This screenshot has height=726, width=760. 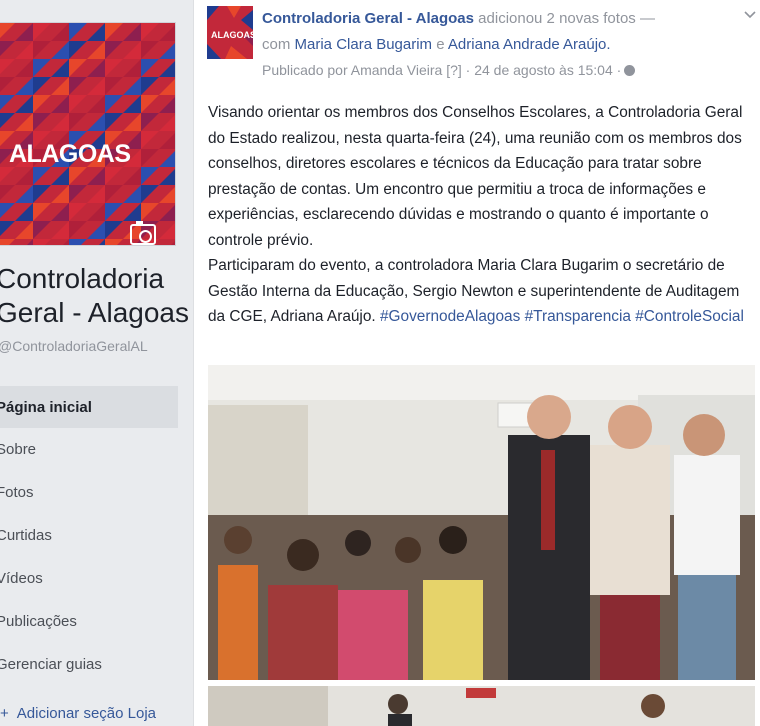 I want to click on with-prefix: com, so click(x=276, y=44).